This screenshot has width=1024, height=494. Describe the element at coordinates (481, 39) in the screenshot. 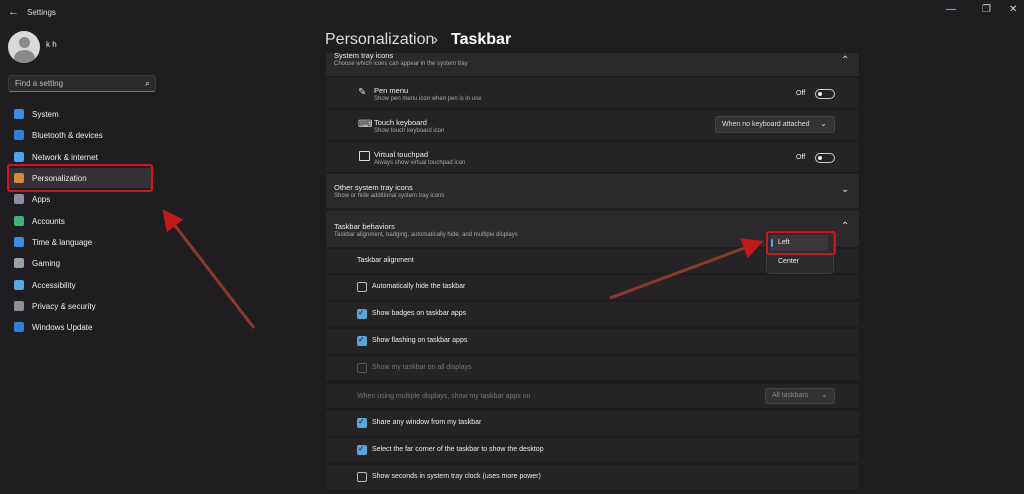

I see `page-title: Taskbar` at that location.